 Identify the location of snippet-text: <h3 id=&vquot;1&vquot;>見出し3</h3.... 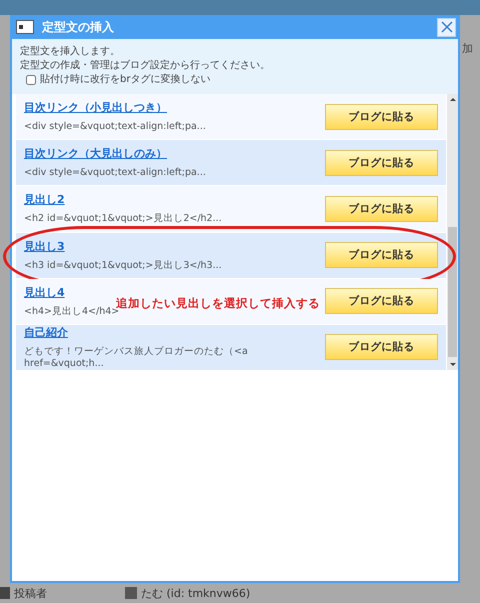
(123, 266).